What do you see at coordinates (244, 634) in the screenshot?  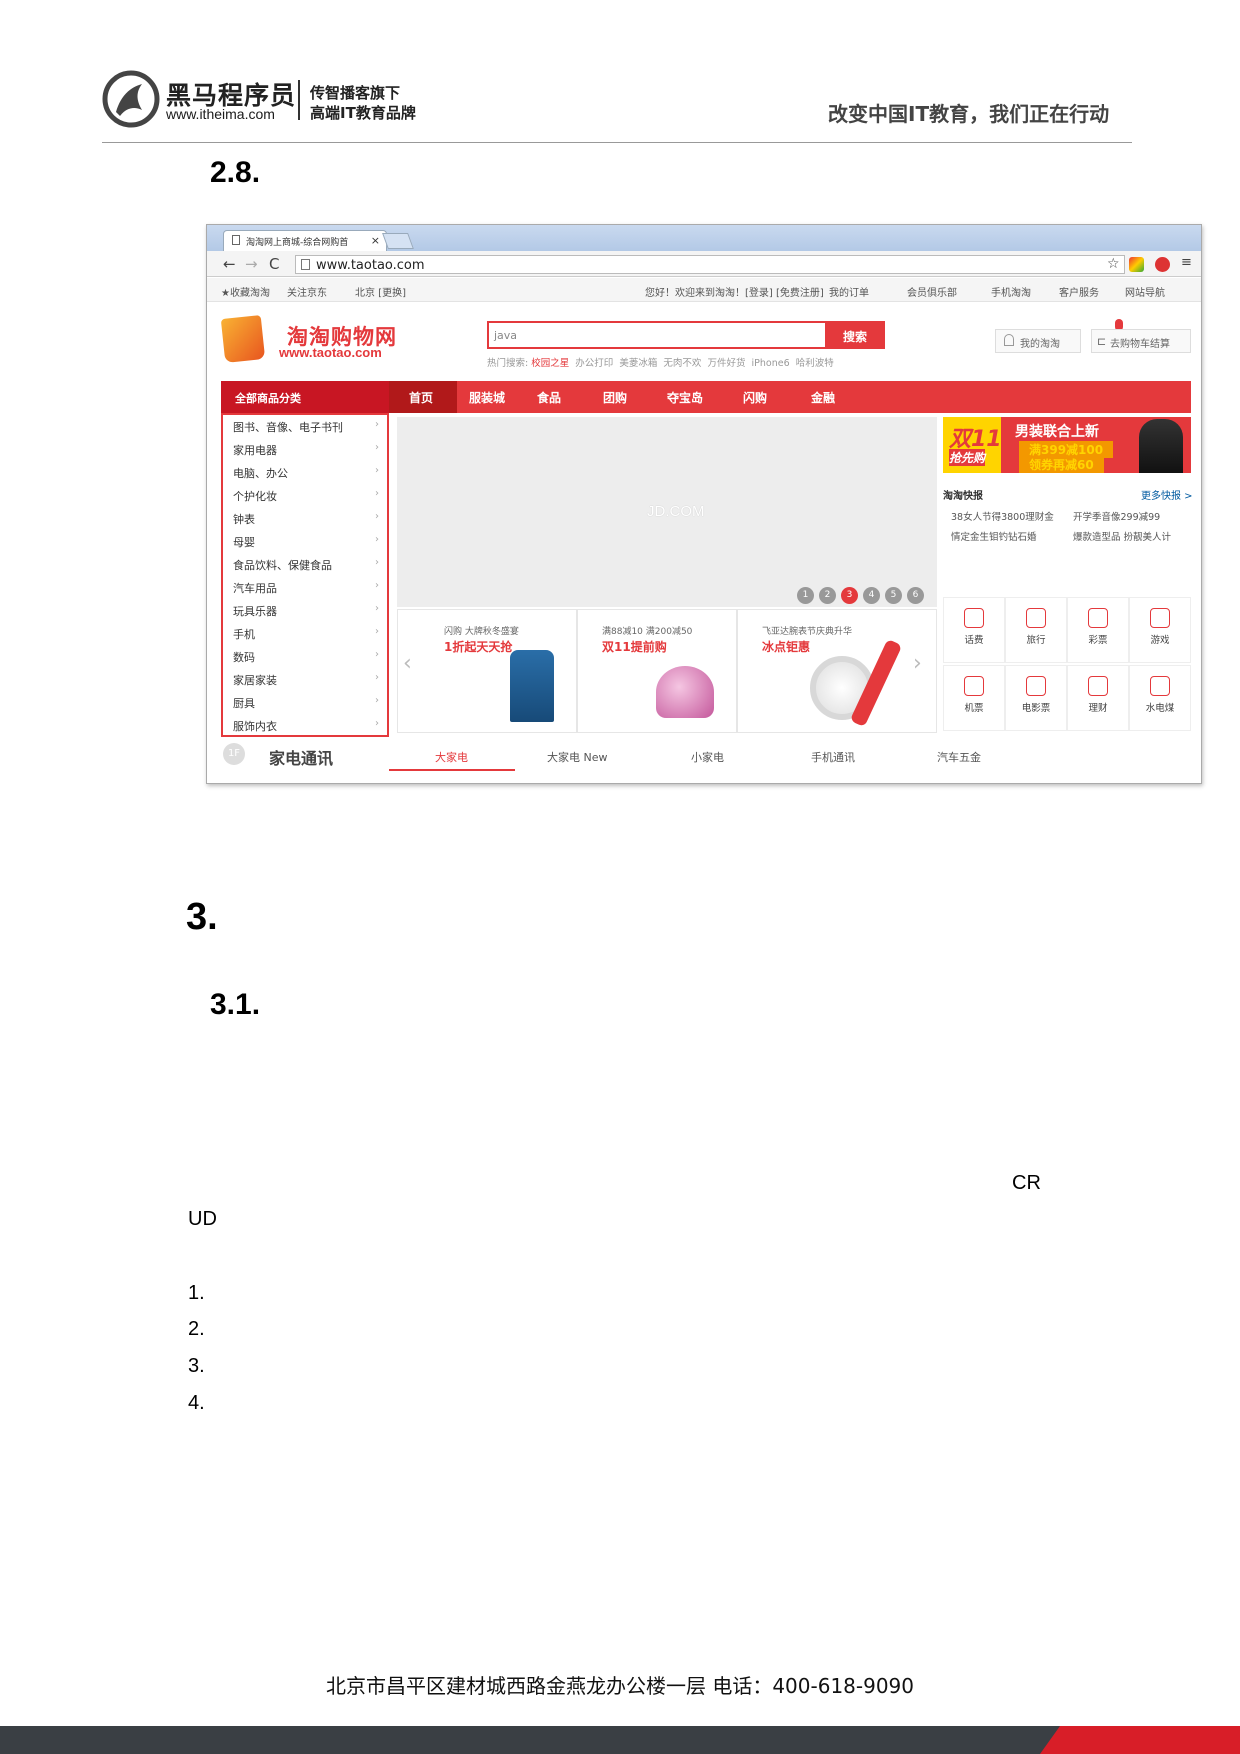 I see `category-label: 手机` at bounding box center [244, 634].